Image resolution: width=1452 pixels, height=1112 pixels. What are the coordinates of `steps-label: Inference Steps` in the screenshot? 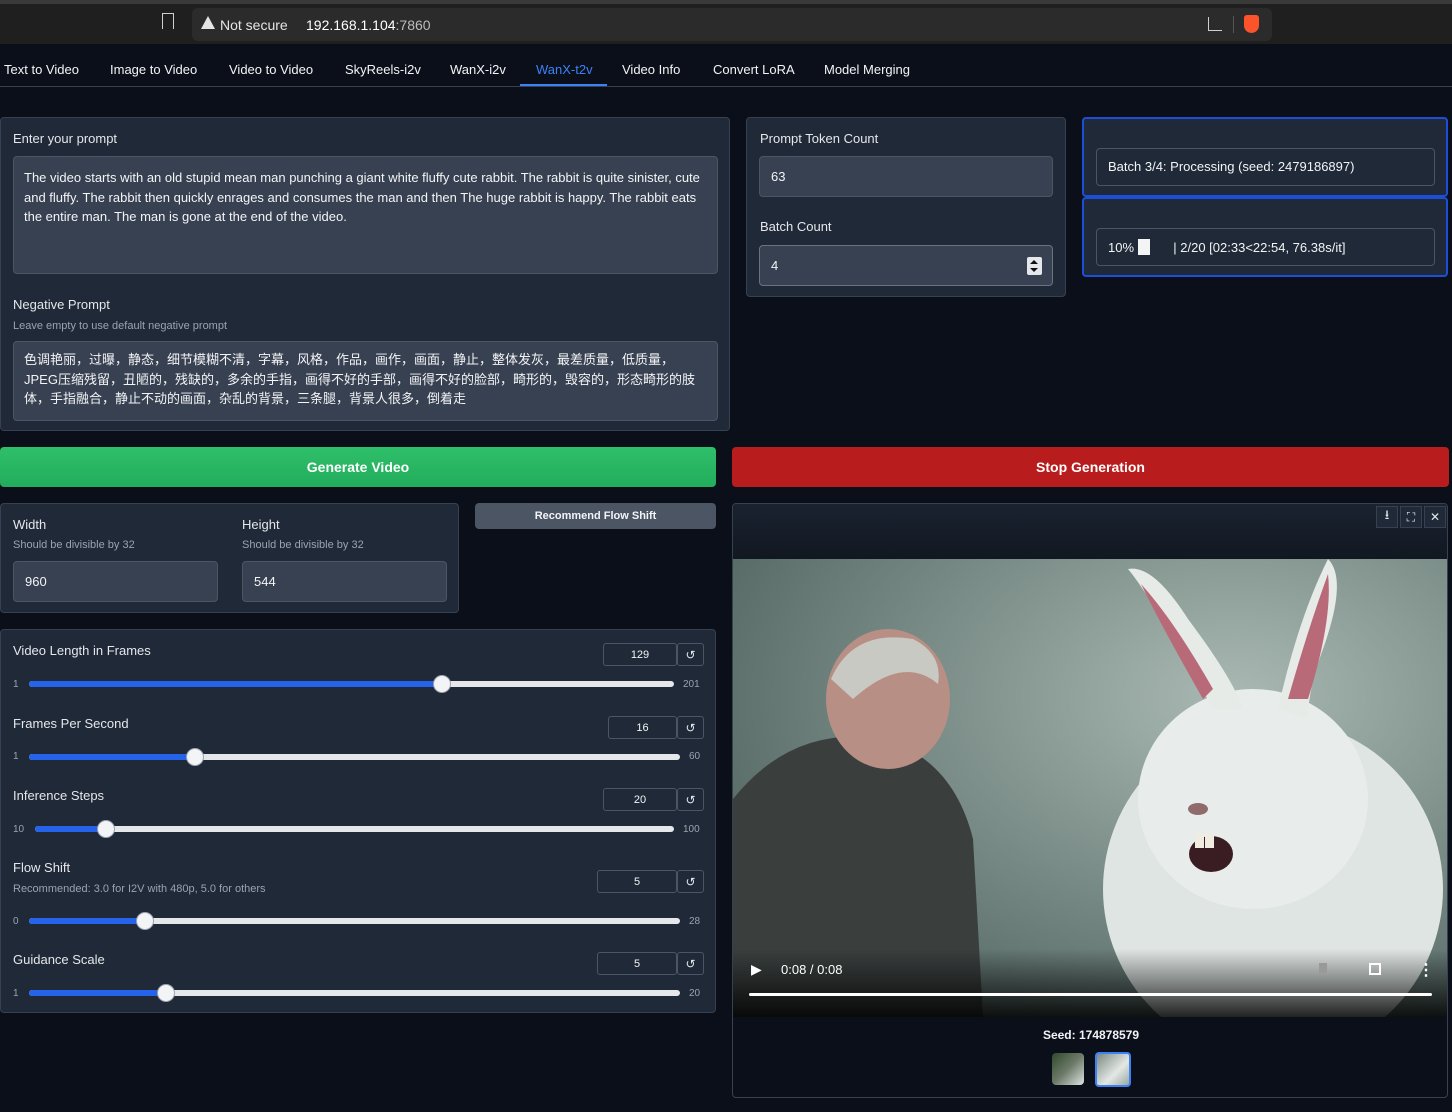 It's located at (59, 795).